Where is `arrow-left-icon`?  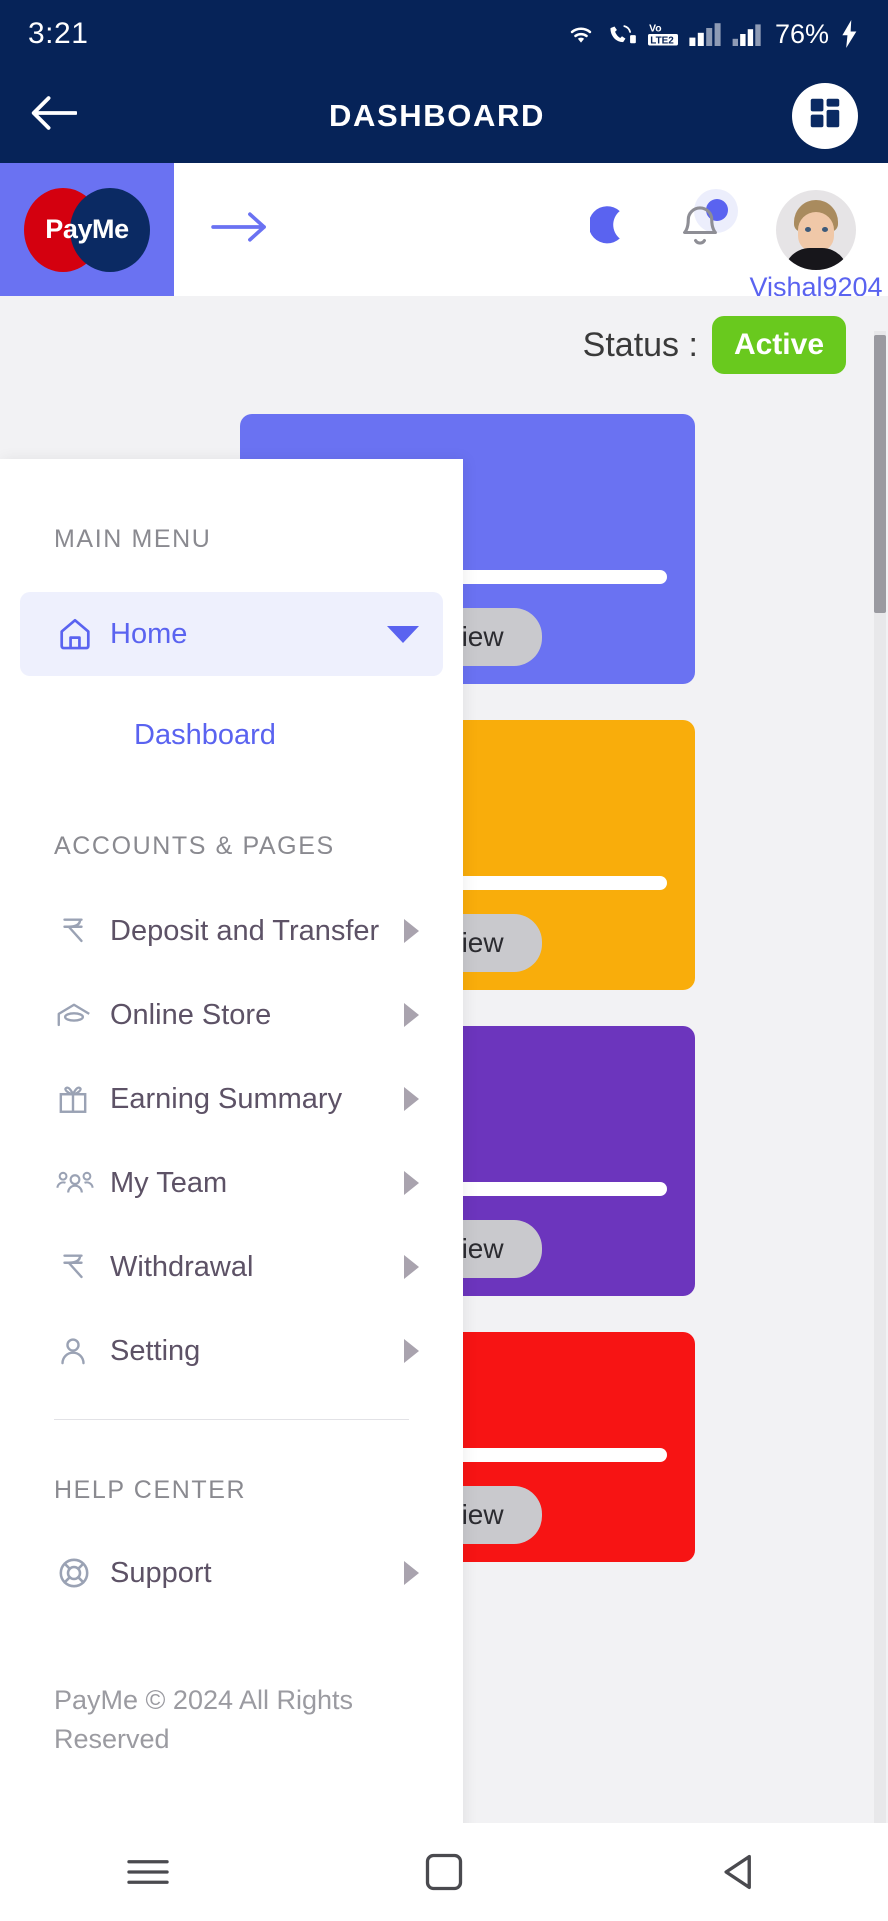
arrow-left-icon is located at coordinates (54, 115).